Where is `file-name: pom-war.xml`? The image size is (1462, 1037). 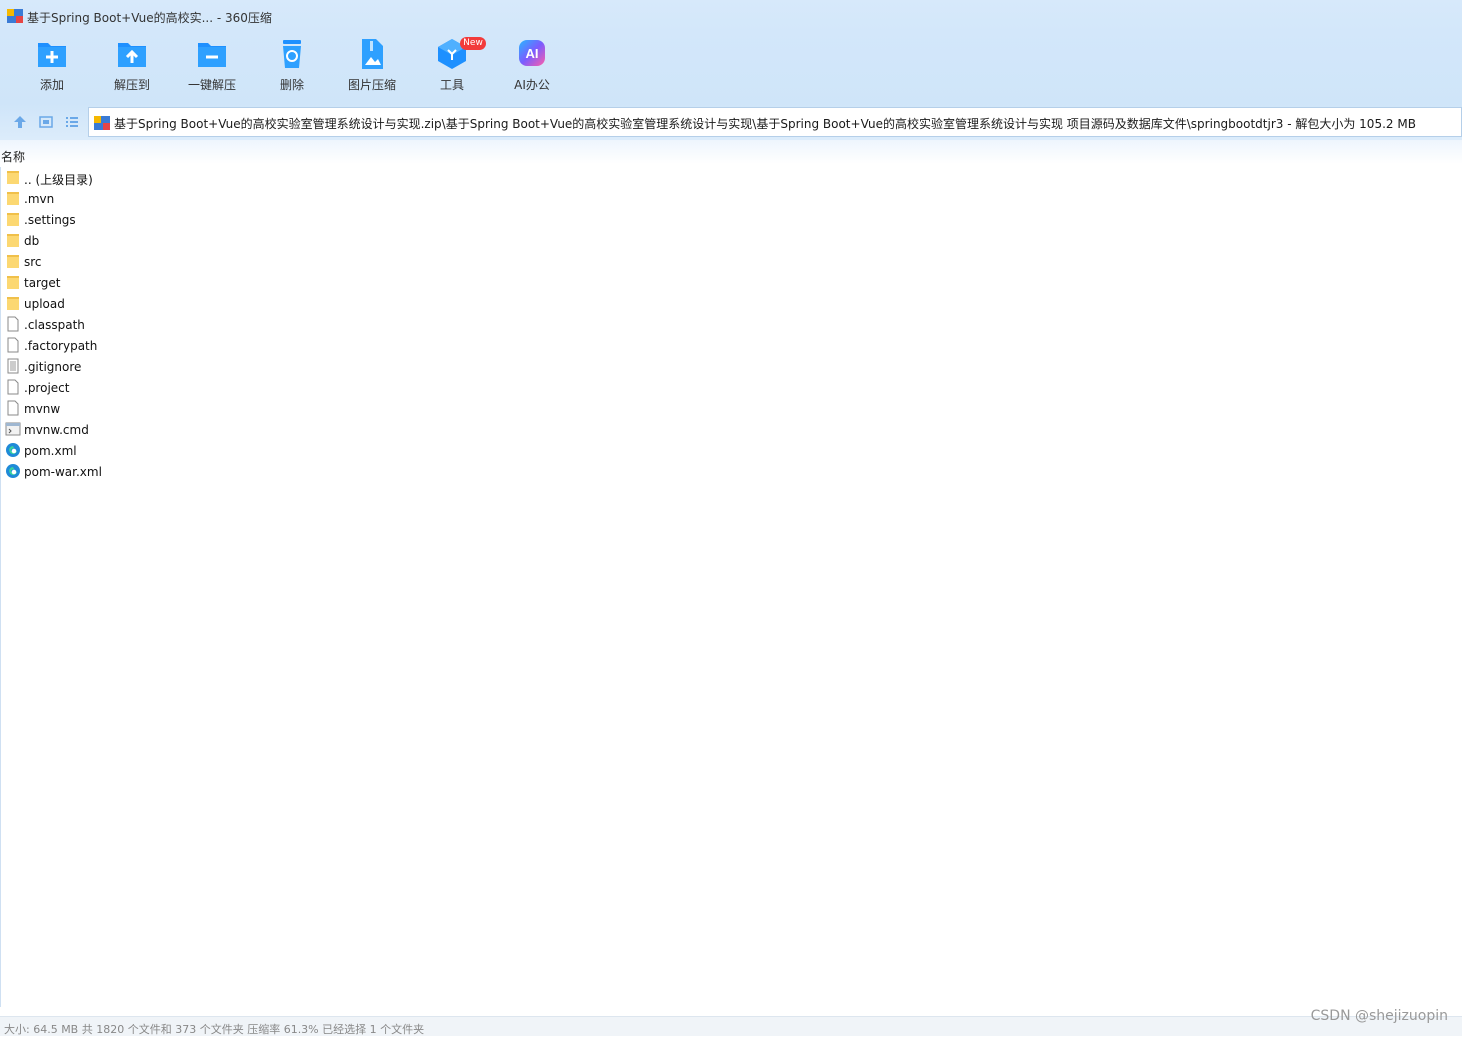 file-name: pom-war.xml is located at coordinates (63, 472).